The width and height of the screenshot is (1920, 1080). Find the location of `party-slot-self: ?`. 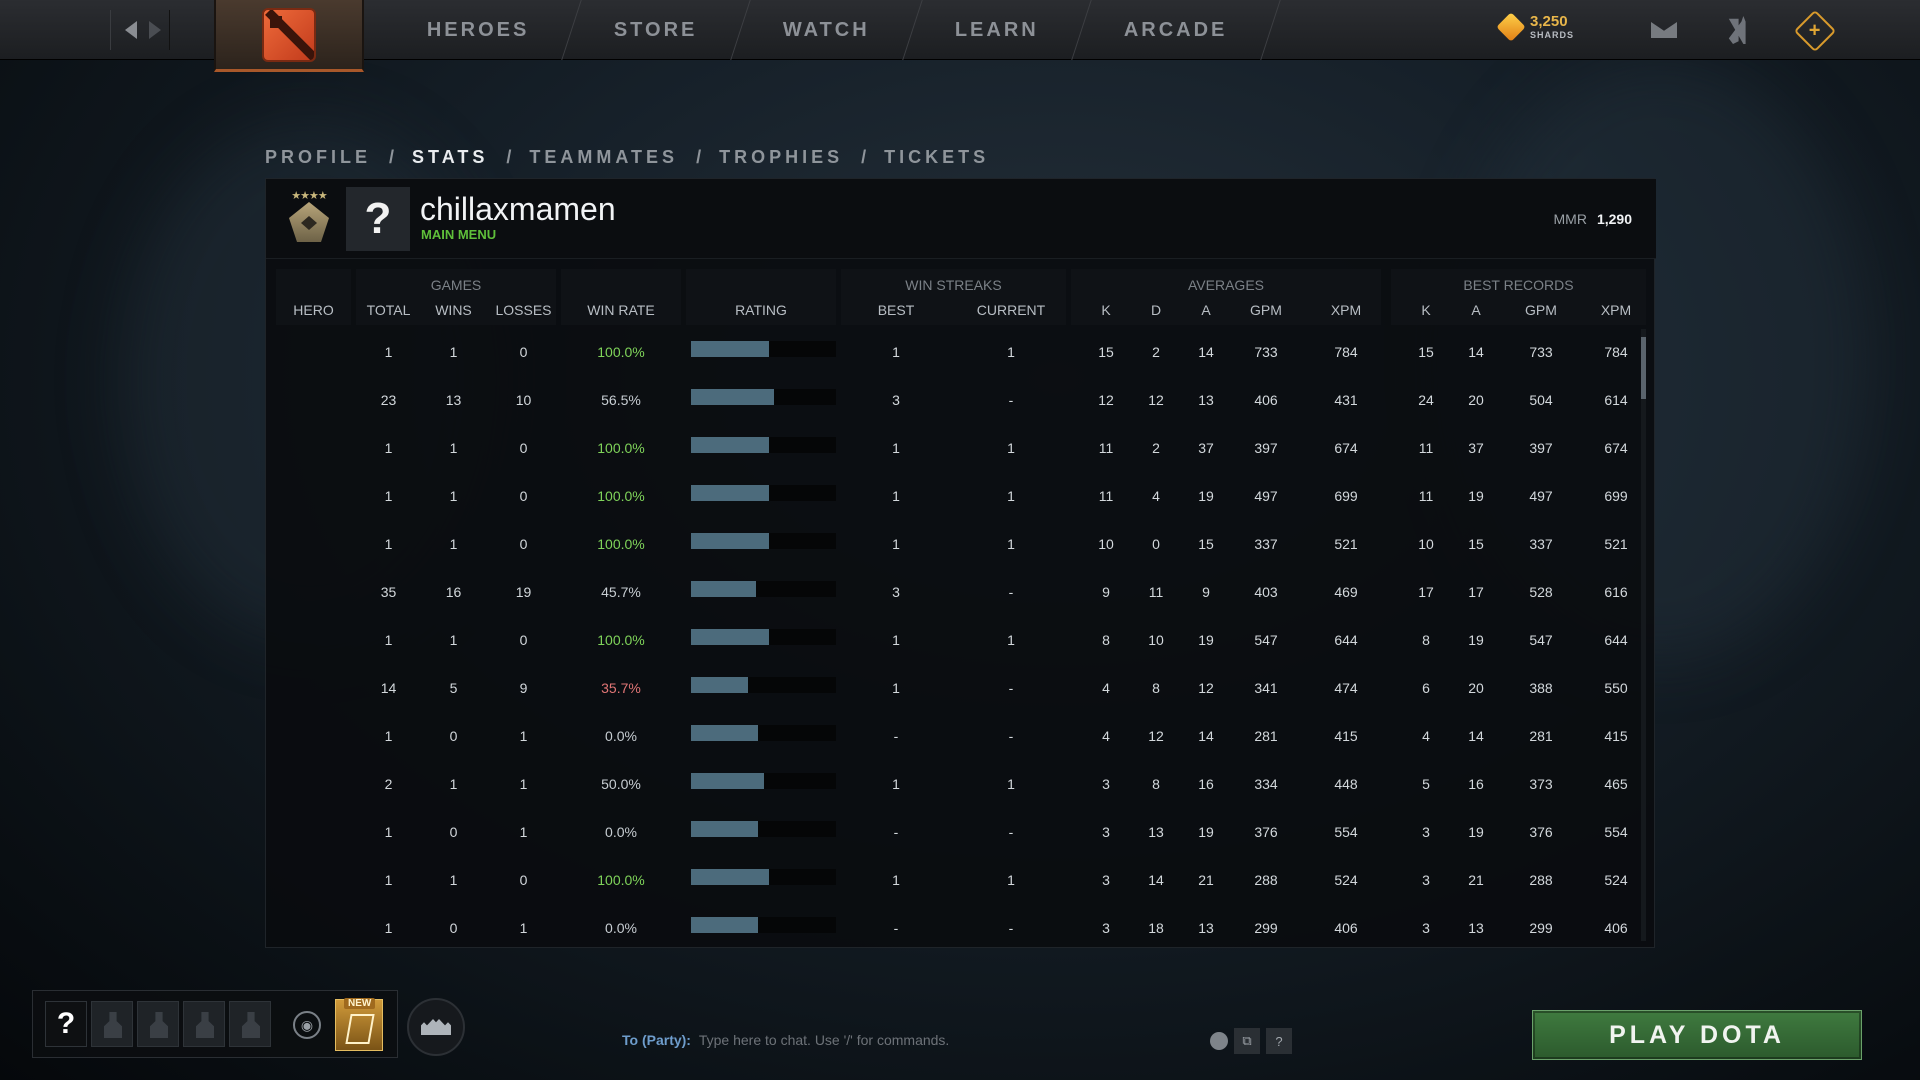

party-slot-self: ? is located at coordinates (66, 1024).